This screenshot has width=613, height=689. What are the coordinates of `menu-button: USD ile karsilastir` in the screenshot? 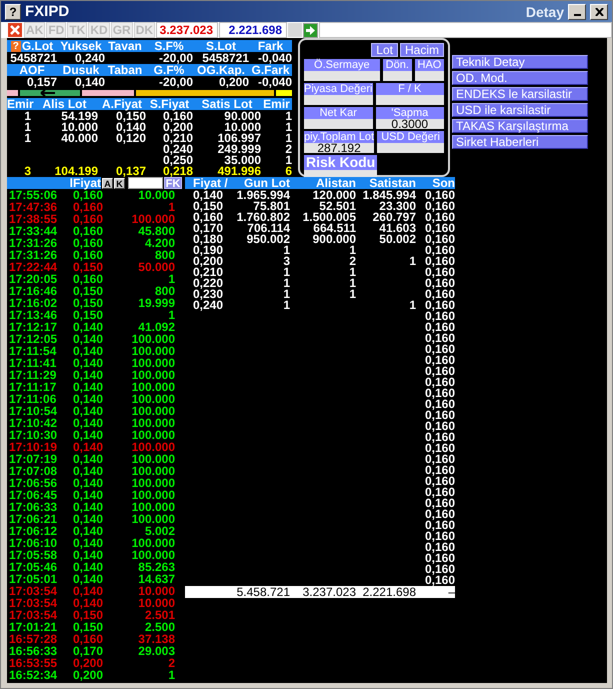 It's located at (520, 110).